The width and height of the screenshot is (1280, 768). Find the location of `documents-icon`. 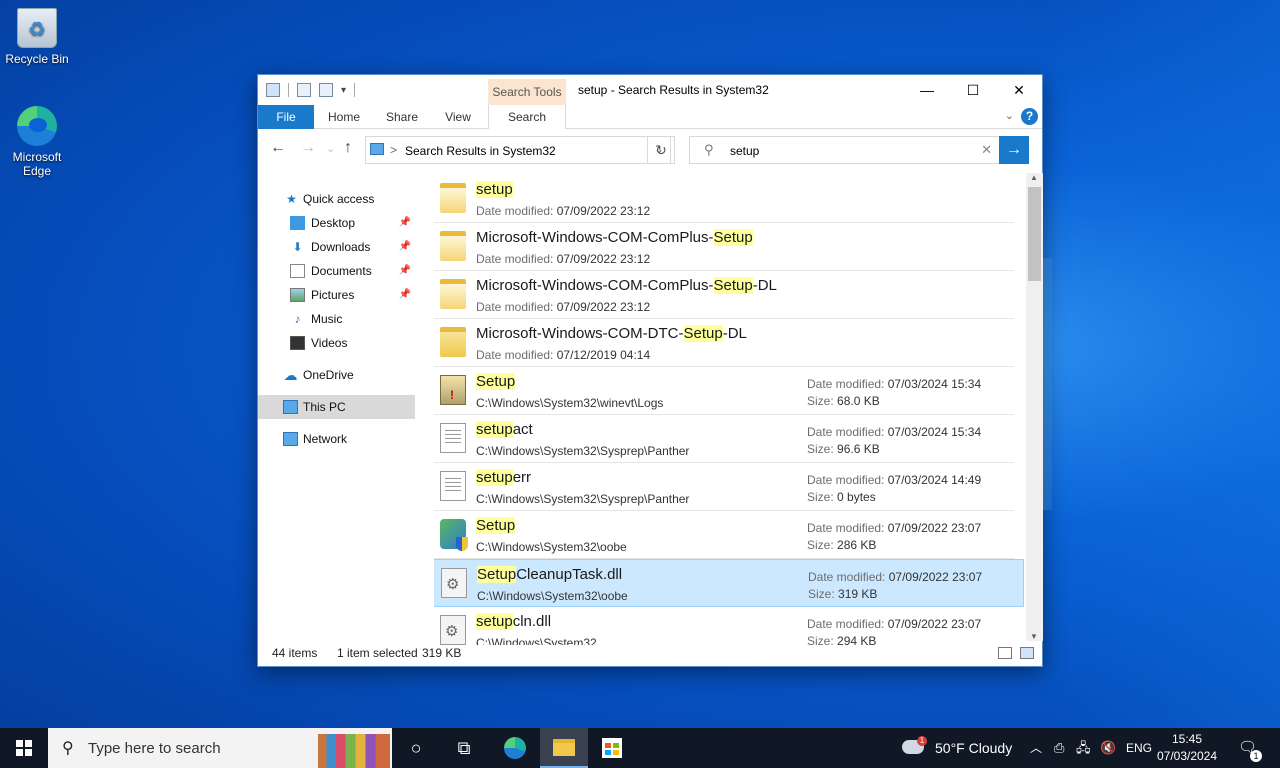

documents-icon is located at coordinates (297, 271).